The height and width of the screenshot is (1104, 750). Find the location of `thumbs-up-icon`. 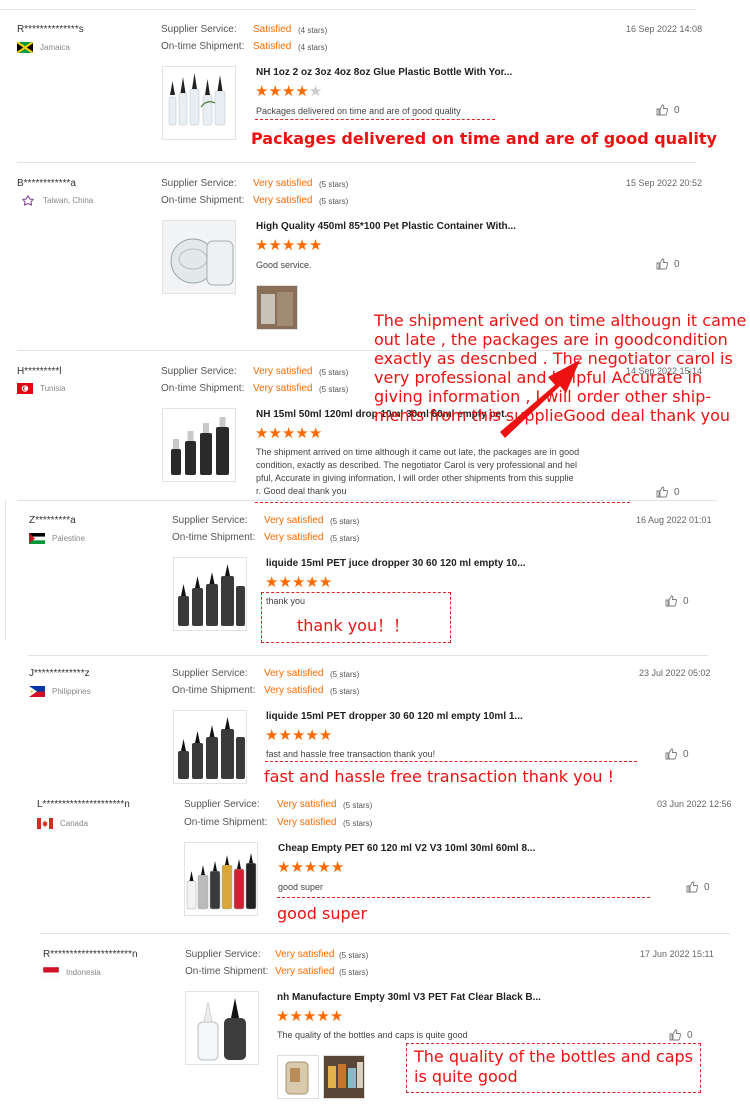

thumbs-up-icon is located at coordinates (692, 887).